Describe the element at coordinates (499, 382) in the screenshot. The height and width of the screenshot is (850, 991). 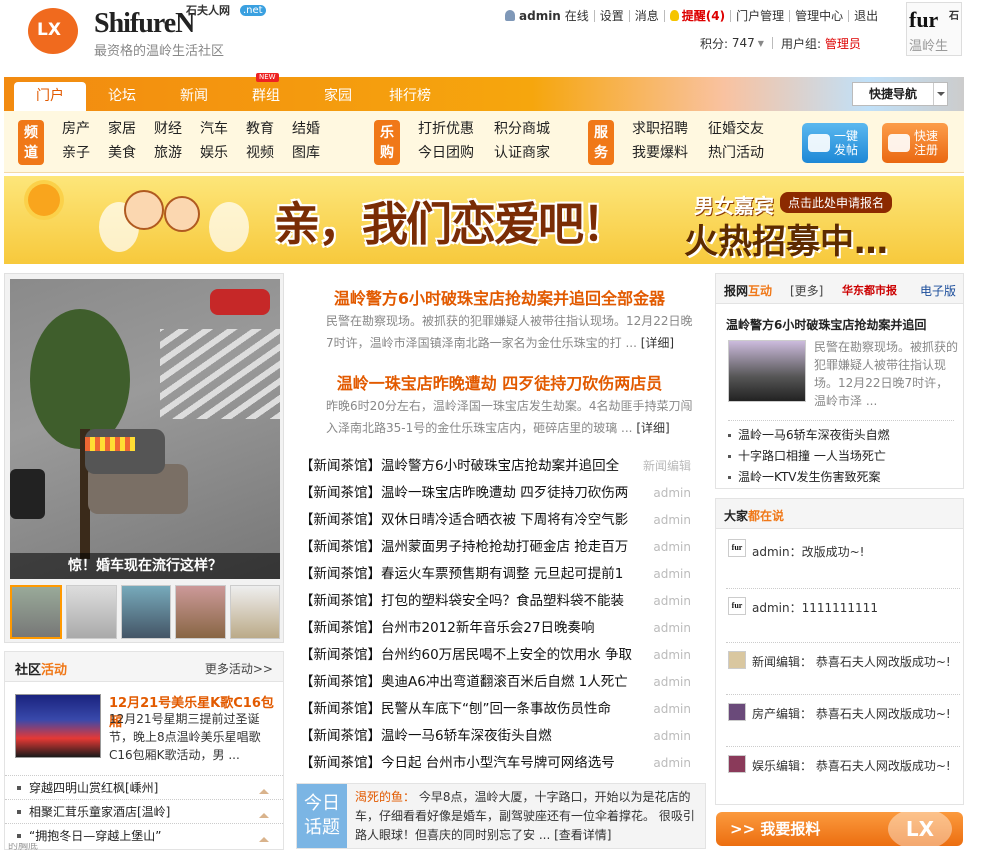
I see `headline-title: 温岭一珠宝店昨晚遭劫 四歹徒持刀砍伤两店员` at that location.